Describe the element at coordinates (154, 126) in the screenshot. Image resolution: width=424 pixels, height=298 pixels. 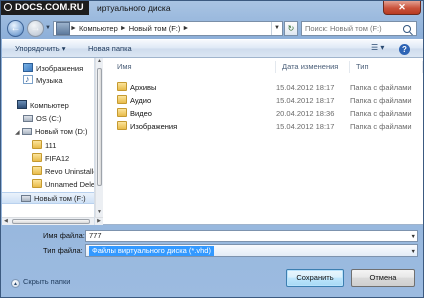
I see `file-name-text: Изображения` at that location.